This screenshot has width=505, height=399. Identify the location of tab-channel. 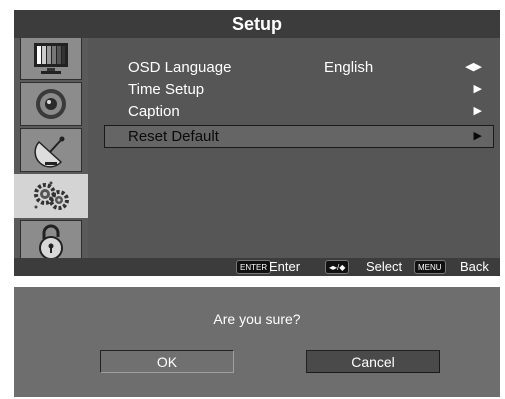
(51, 150).